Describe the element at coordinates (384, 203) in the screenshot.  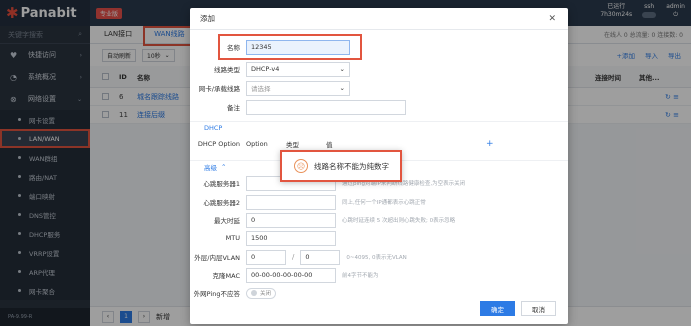
I see `heartbeat2-hint: 同上,任何一个IP通都表示心跳正常` at that location.